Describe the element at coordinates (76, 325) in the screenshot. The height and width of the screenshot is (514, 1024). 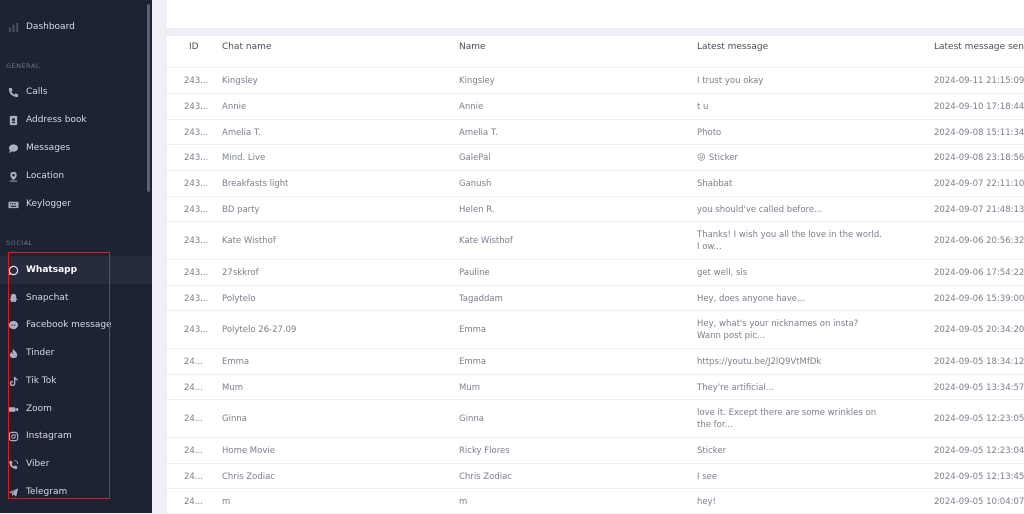
I see `sidebar-item-facebook-message: Facebook message` at that location.